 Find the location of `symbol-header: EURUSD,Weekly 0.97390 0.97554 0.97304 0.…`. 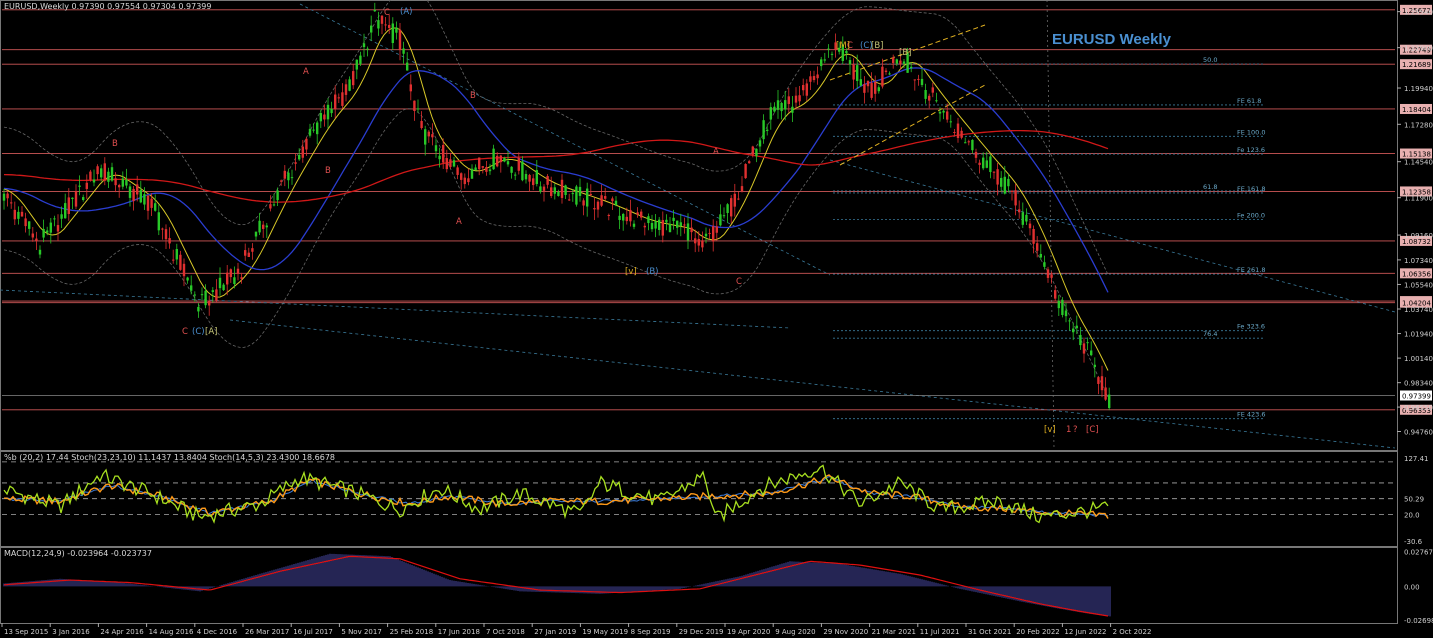

symbol-header: EURUSD,Weekly 0.97390 0.97554 0.97304 0.… is located at coordinates (108, 6).